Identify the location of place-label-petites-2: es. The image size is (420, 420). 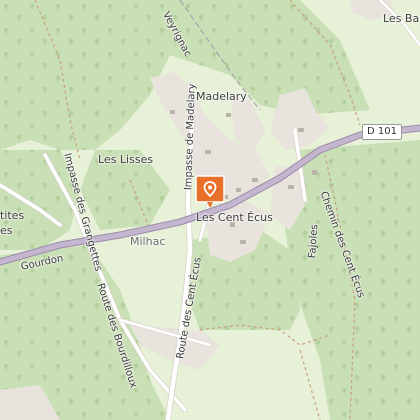
(6, 230).